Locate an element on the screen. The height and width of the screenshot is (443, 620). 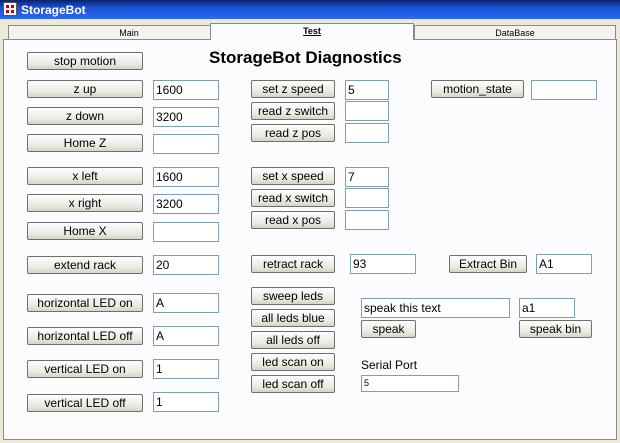
led-scan-on-button: led scan on is located at coordinates (293, 362).